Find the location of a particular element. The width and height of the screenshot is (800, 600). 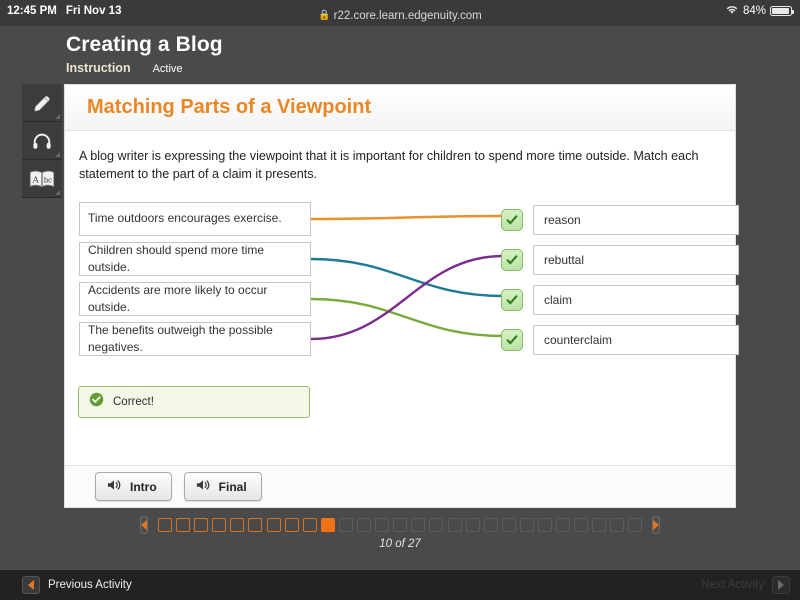

category-row: reason is located at coordinates (620, 219).